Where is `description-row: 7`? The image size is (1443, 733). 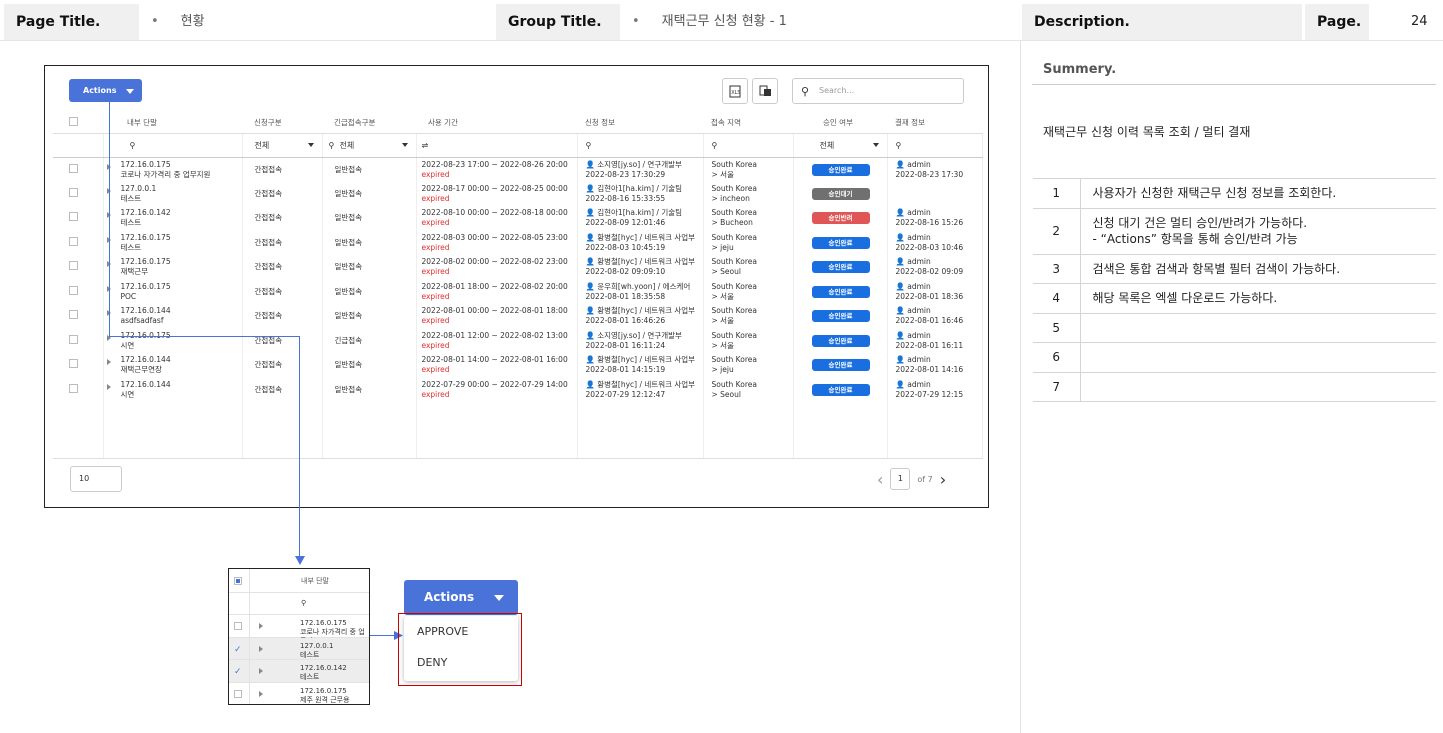
description-row: 7 is located at coordinates (1234, 386).